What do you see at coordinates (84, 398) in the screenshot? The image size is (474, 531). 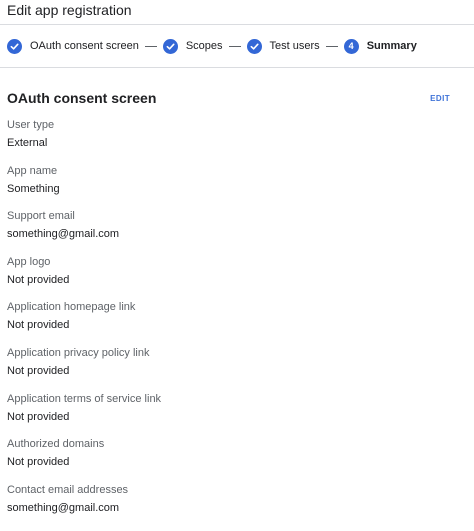 I see `field-label: Application terms of service link` at bounding box center [84, 398].